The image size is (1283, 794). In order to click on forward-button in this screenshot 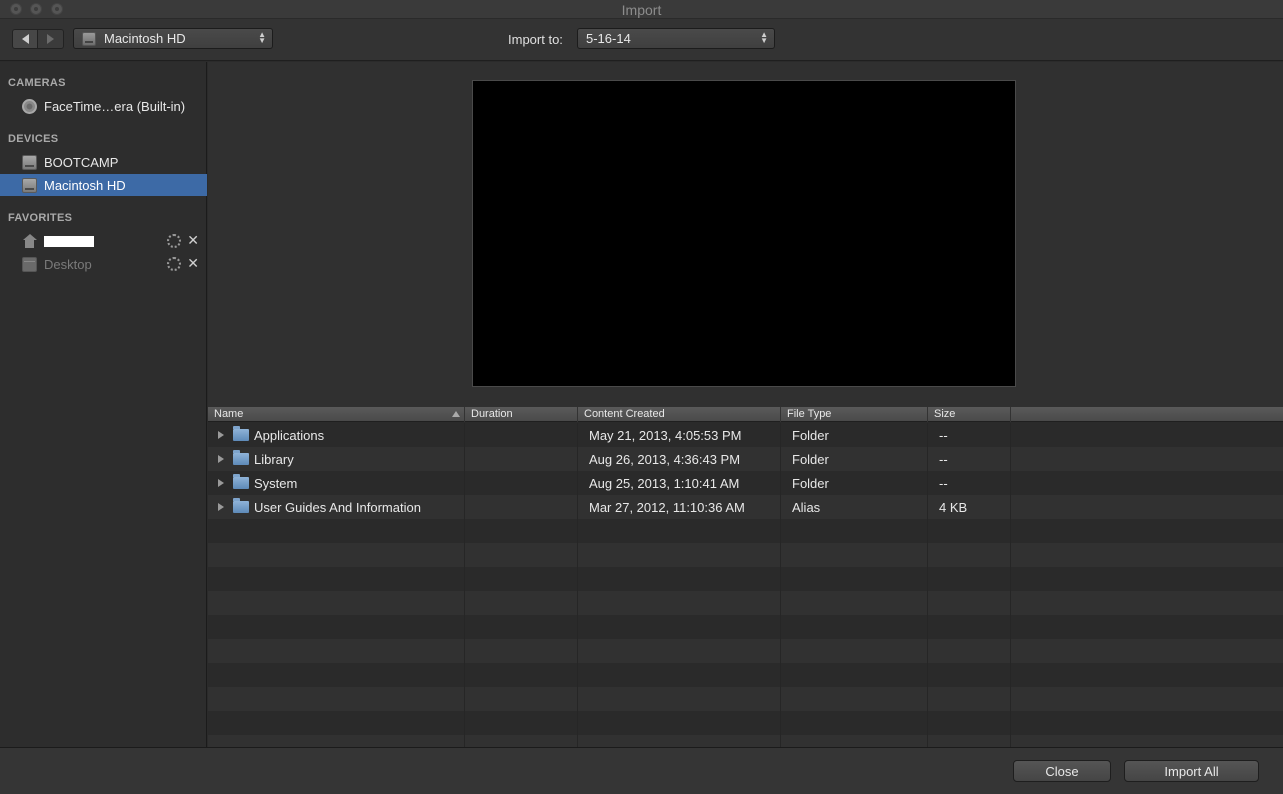, I will do `click(51, 39)`.